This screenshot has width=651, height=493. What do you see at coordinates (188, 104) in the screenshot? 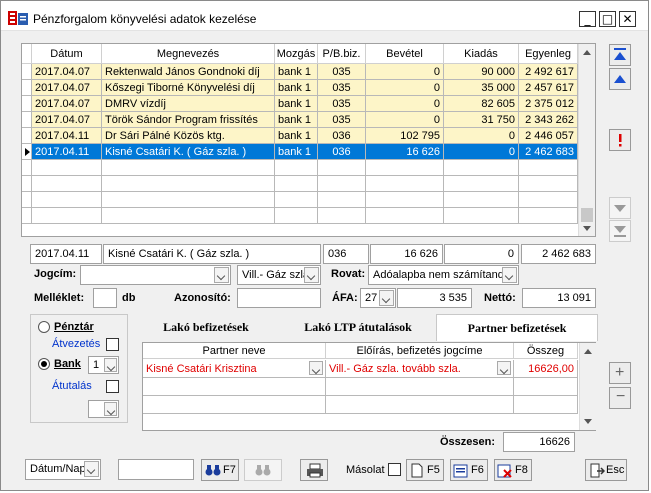
I see `cell-name: DMRV vízdíj` at bounding box center [188, 104].